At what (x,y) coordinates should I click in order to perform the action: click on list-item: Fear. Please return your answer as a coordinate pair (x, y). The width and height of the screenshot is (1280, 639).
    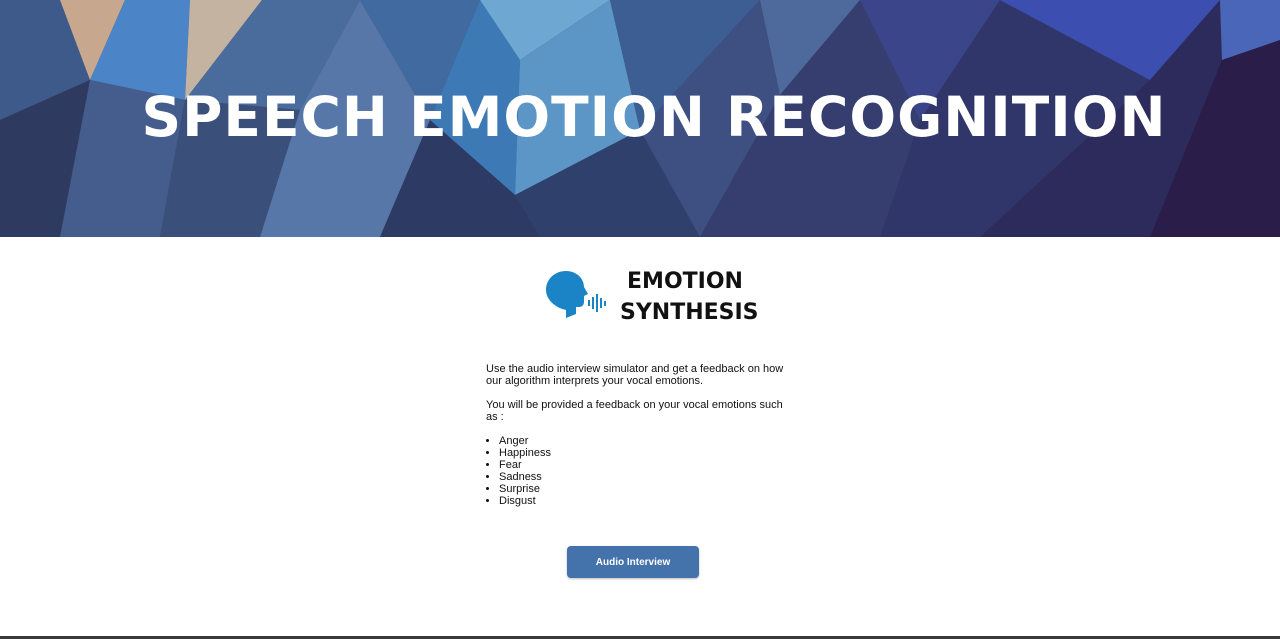
    Looking at the image, I should click on (642, 465).